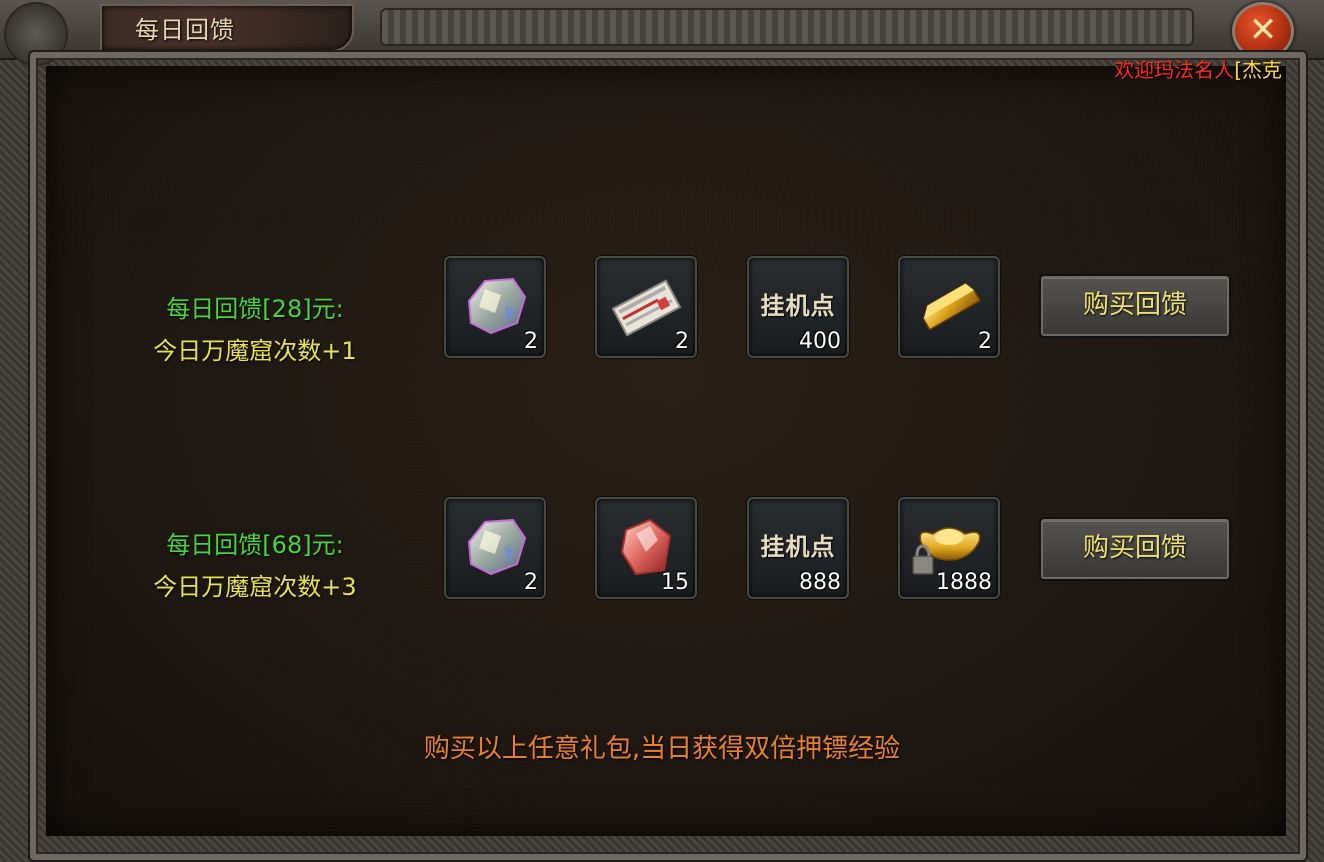 The height and width of the screenshot is (862, 1324). I want to click on item-count: 888, so click(820, 582).